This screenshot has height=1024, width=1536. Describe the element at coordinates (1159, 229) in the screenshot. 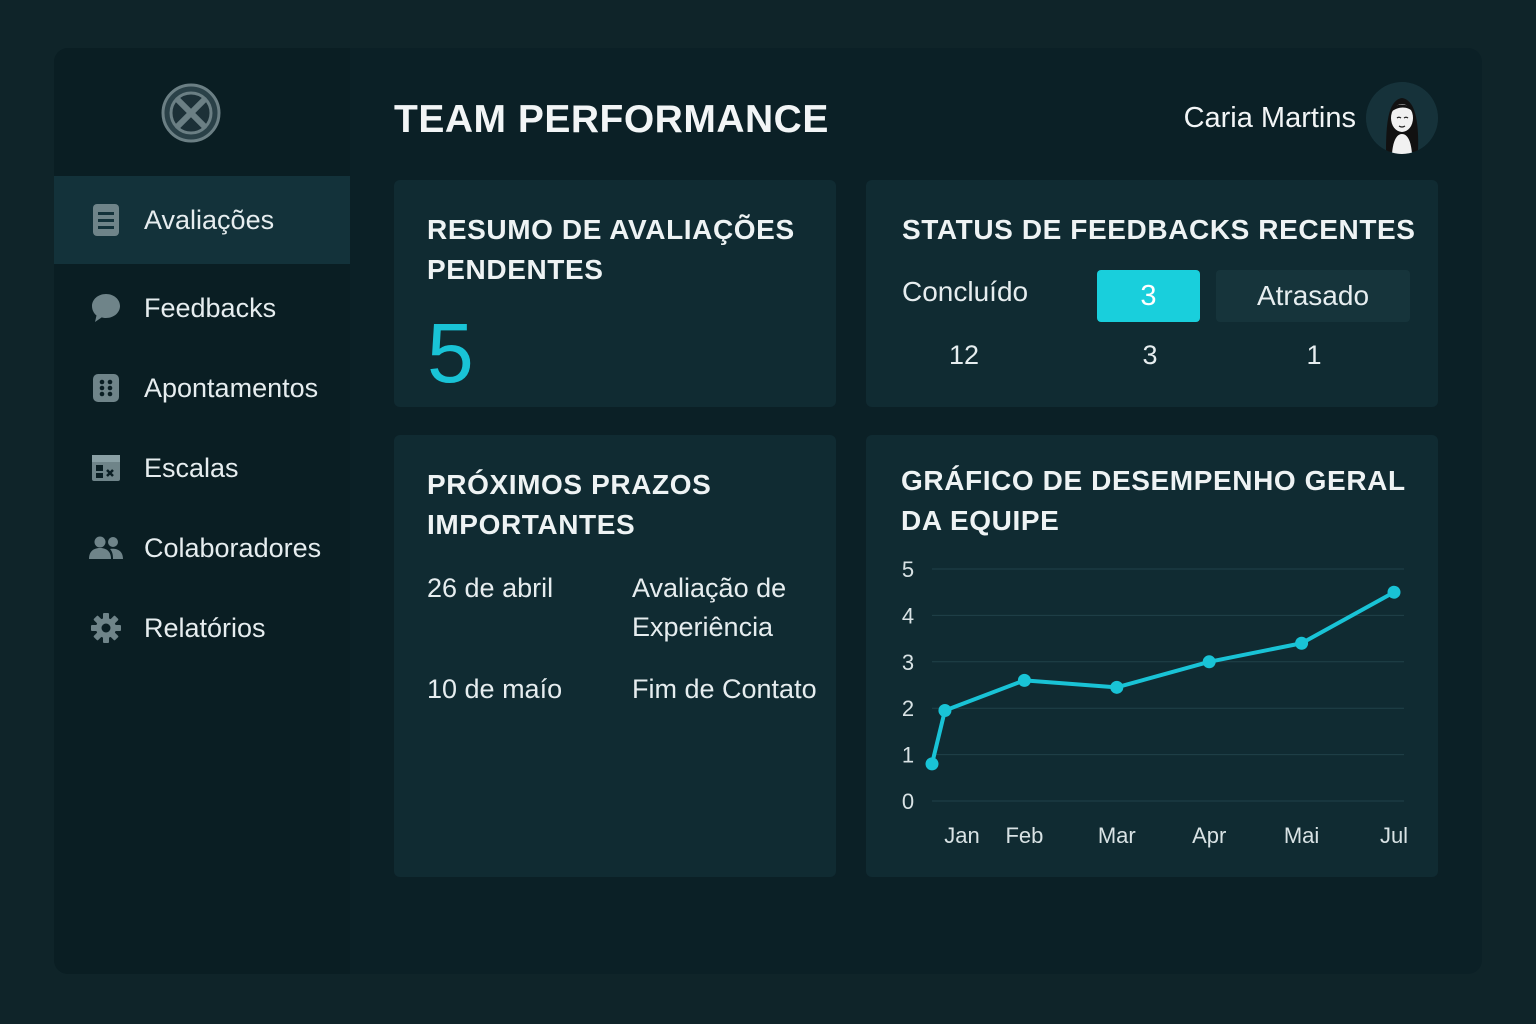

I see `card-title: STATUS DE FEEDBACKS RECENTES` at that location.